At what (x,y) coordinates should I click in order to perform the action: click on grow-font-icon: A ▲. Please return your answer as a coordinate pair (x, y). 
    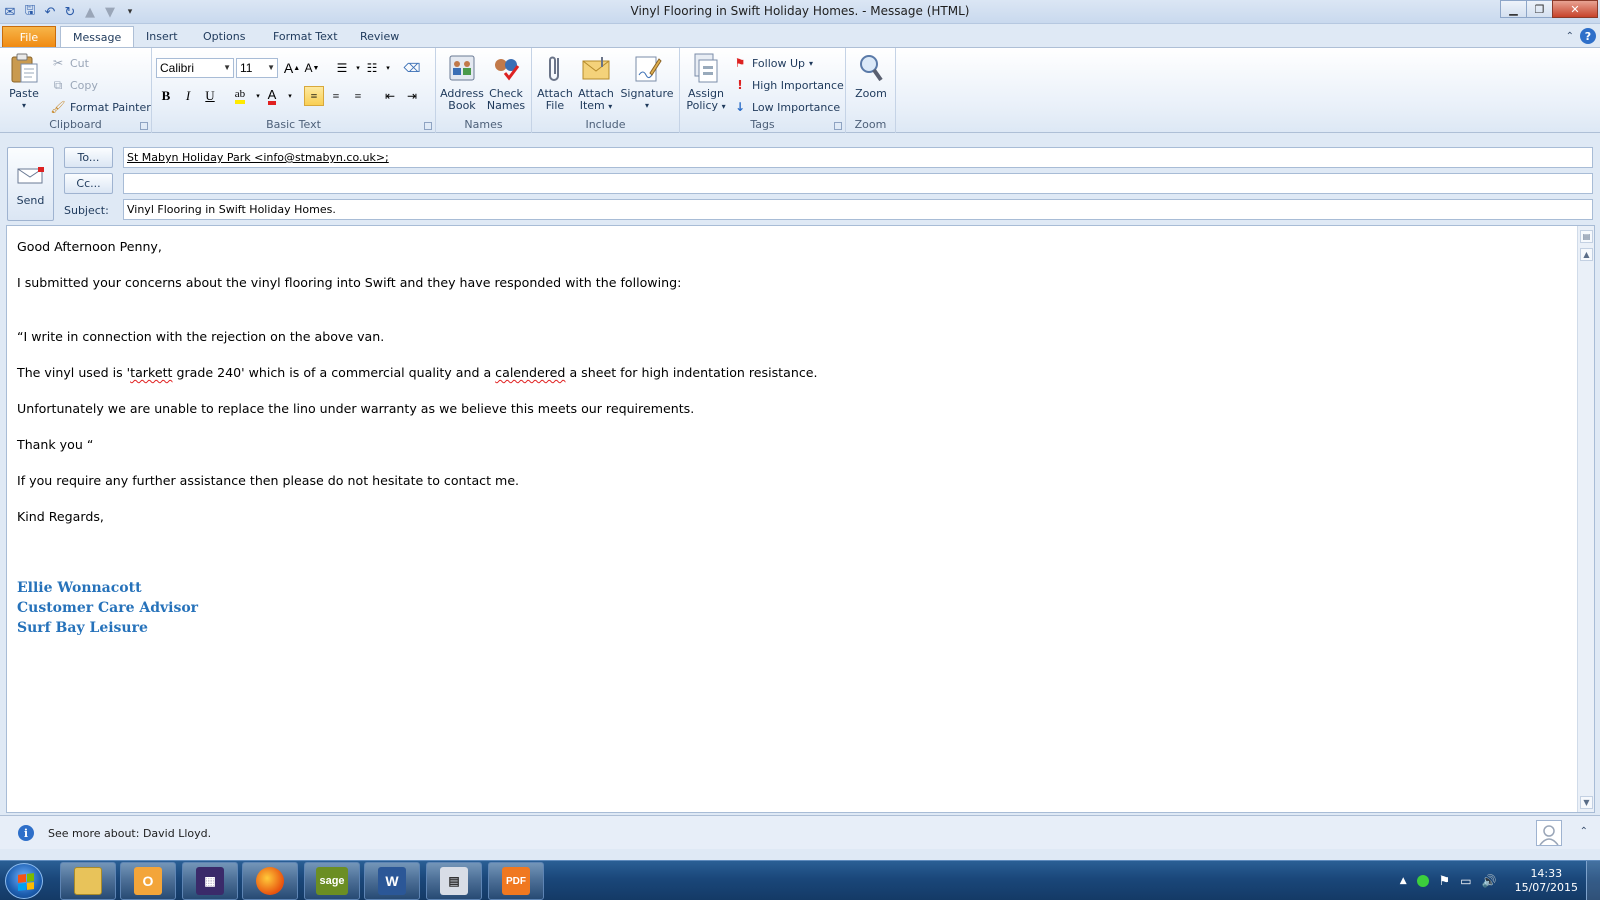
    Looking at the image, I should click on (292, 68).